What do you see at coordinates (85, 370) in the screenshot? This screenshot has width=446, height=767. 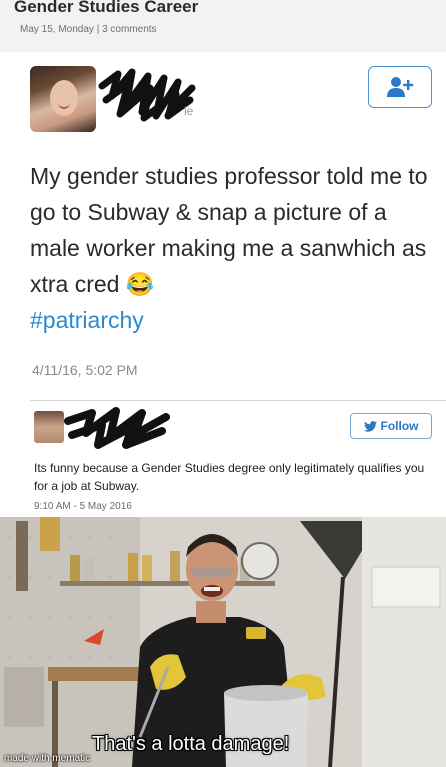 I see `tweet-timestamp: 4/11/16, 5:02 PM` at bounding box center [85, 370].